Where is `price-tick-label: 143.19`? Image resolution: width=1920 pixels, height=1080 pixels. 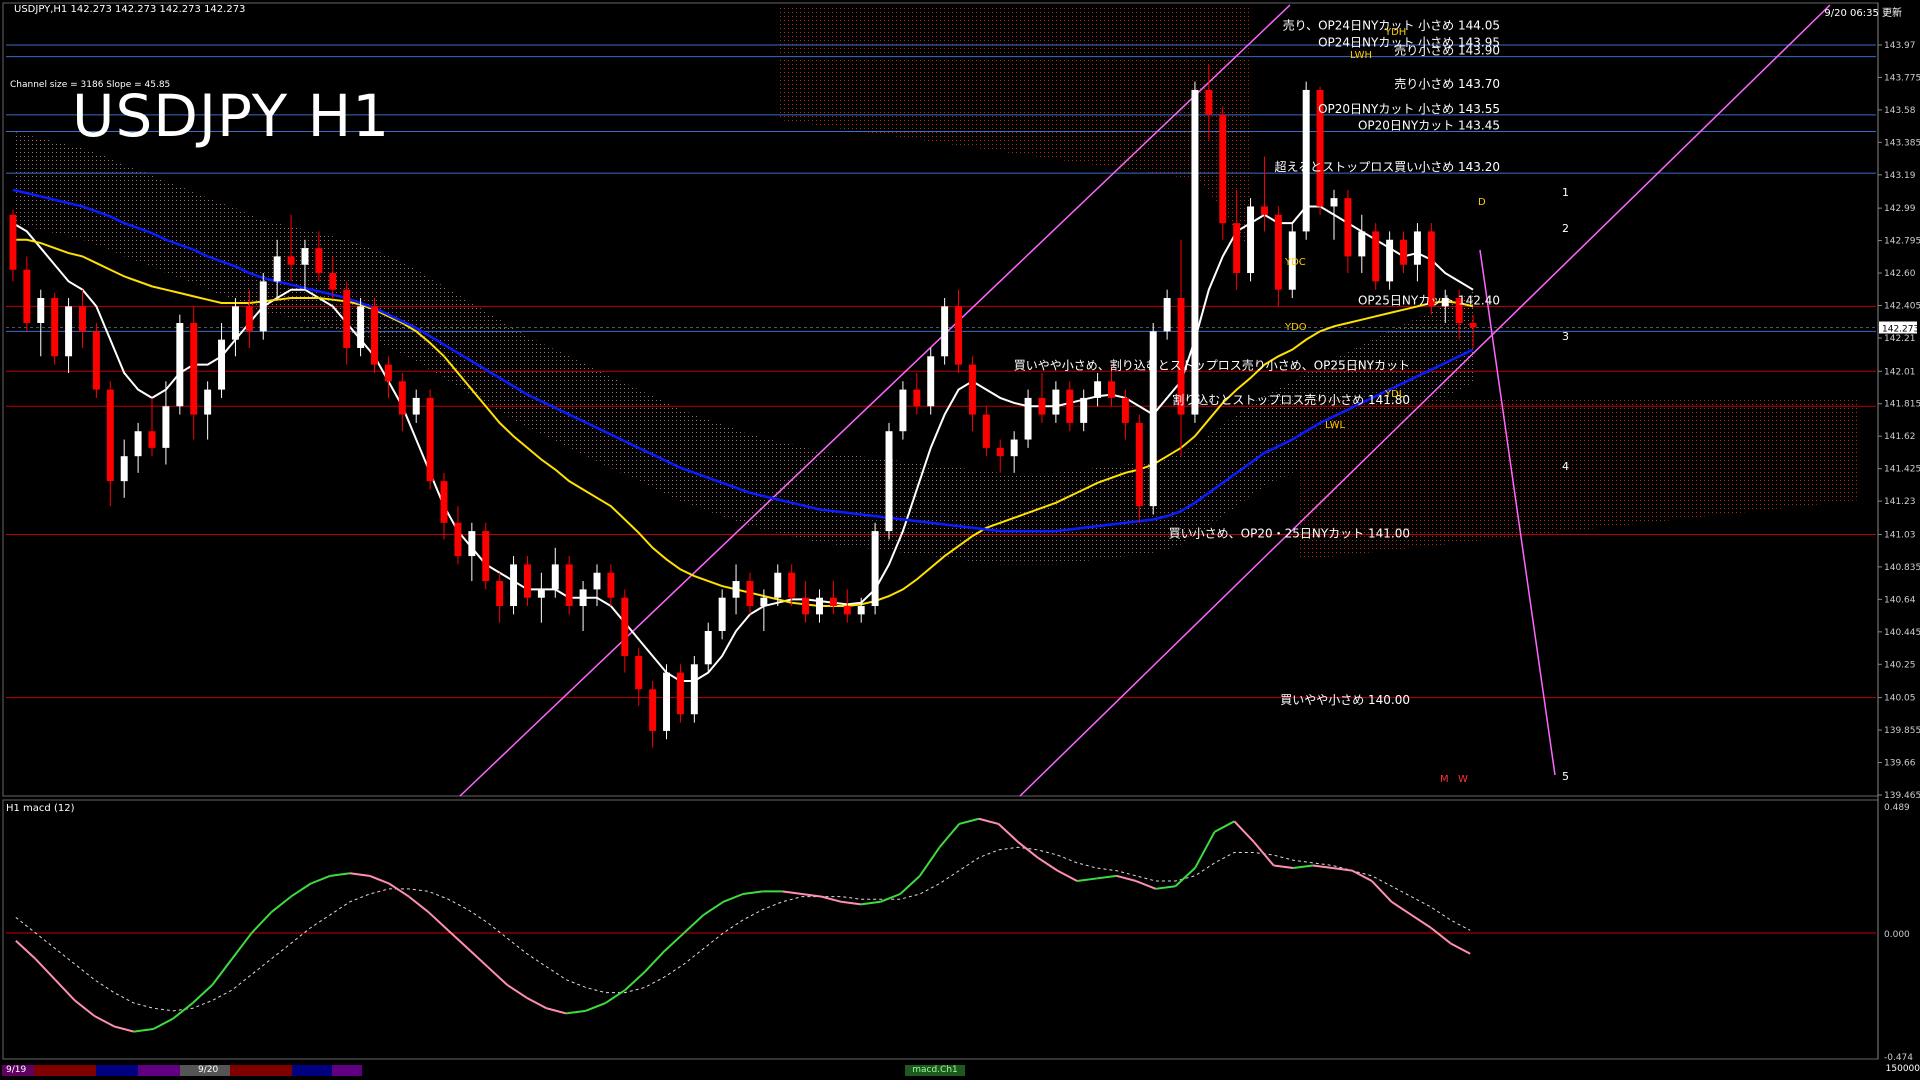 price-tick-label: 143.19 is located at coordinates (1900, 176).